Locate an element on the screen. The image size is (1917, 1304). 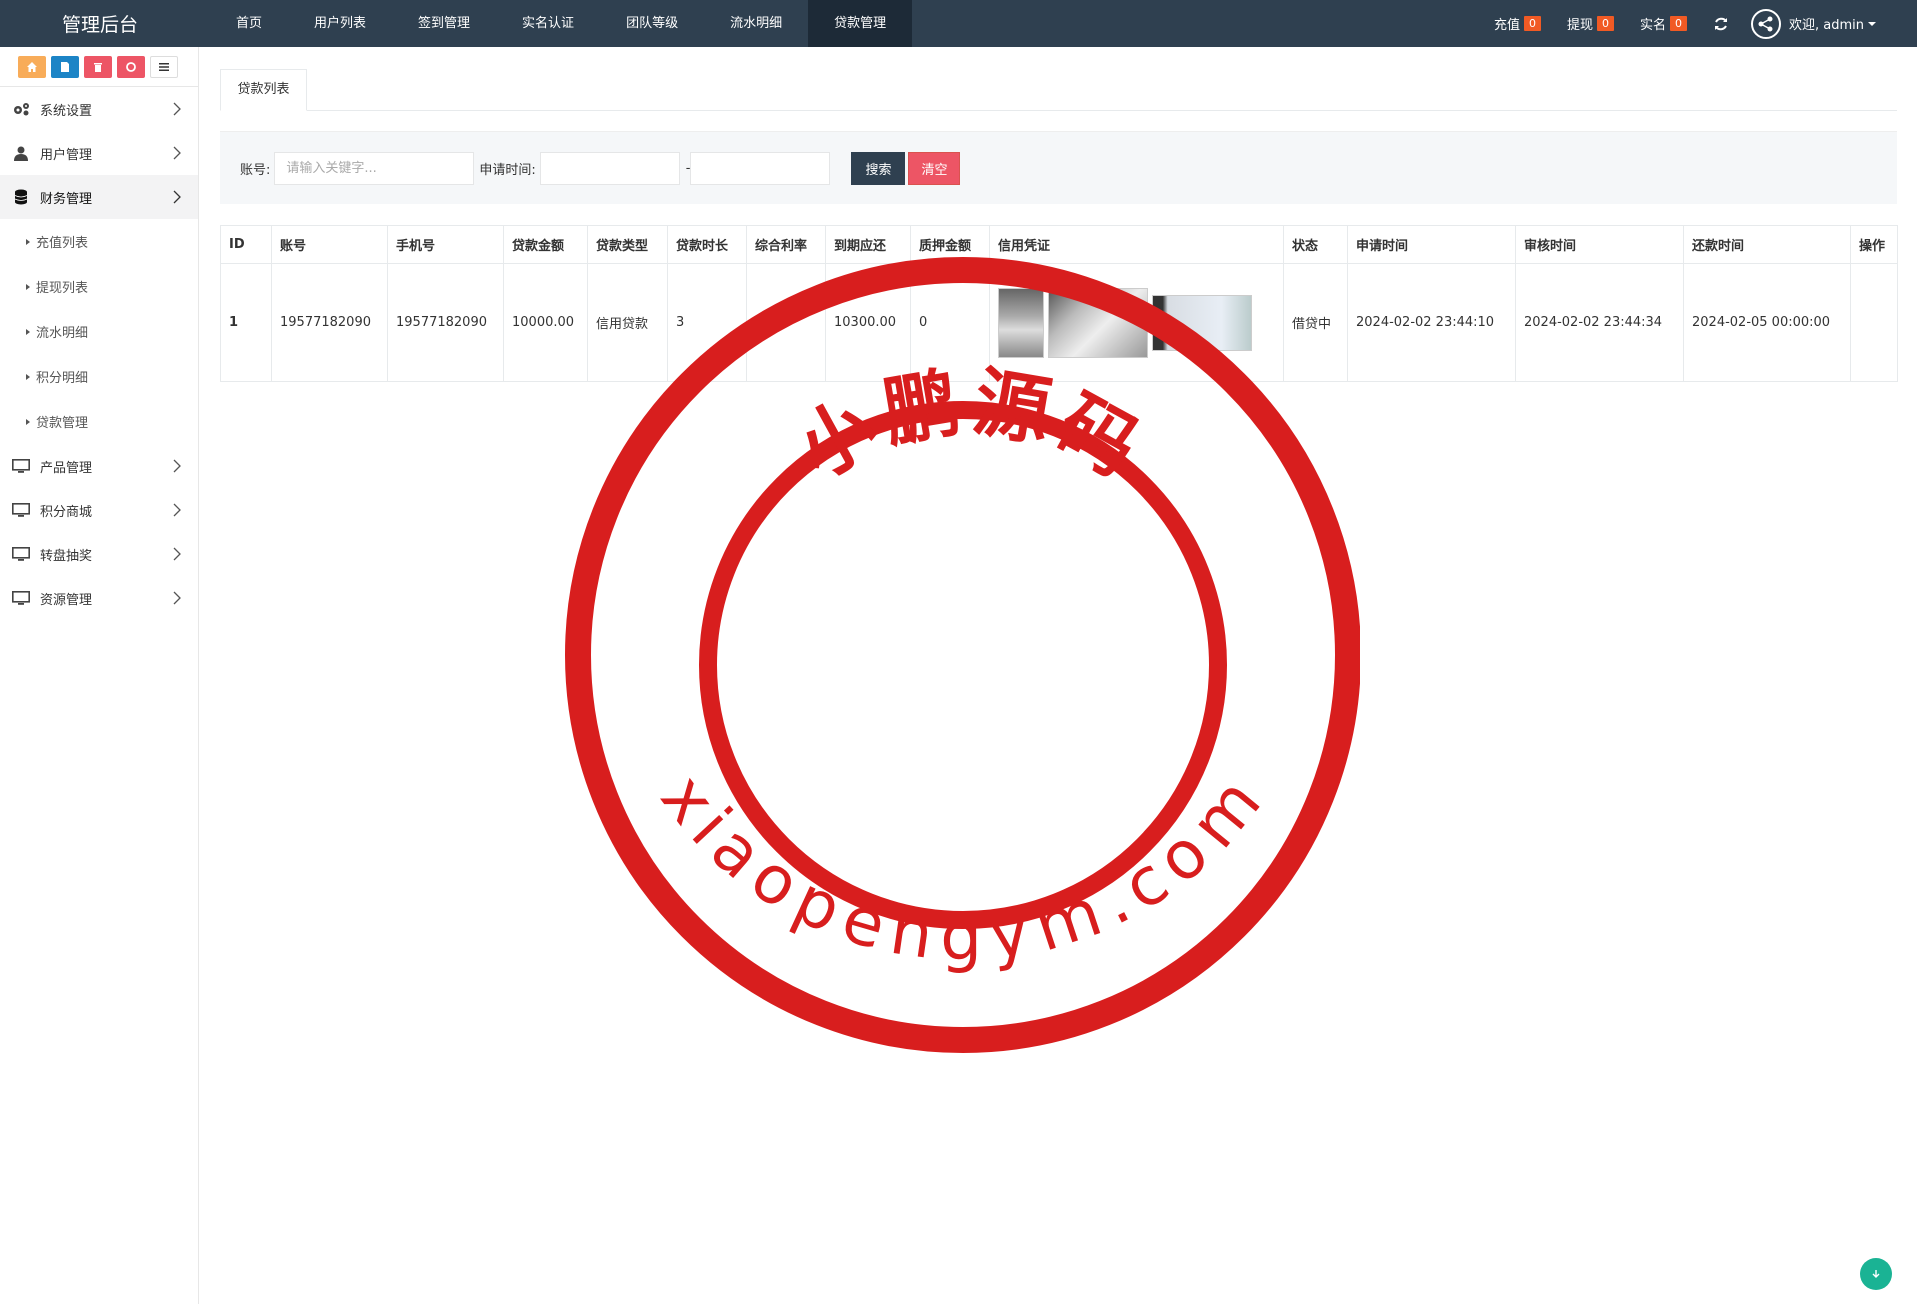
cell-id: 1 is located at coordinates (246, 322).